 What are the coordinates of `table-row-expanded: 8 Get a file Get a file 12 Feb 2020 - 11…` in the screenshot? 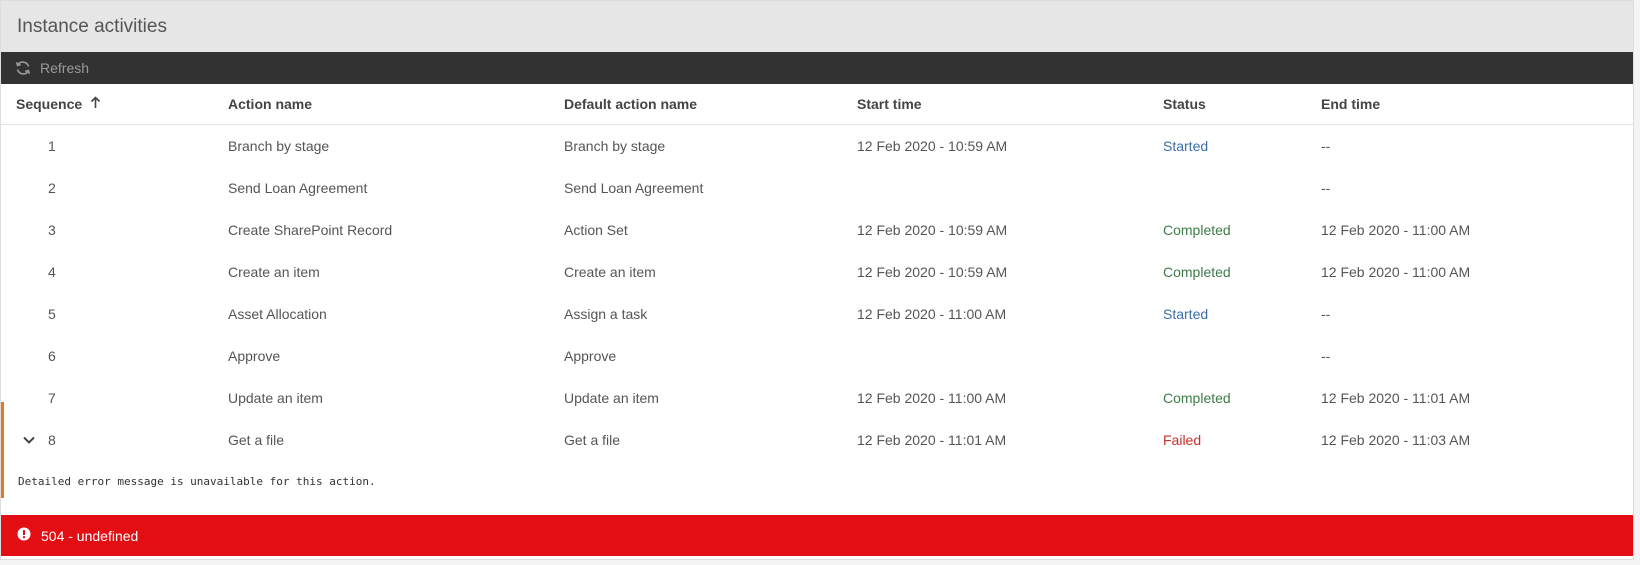 It's located at (817, 440).